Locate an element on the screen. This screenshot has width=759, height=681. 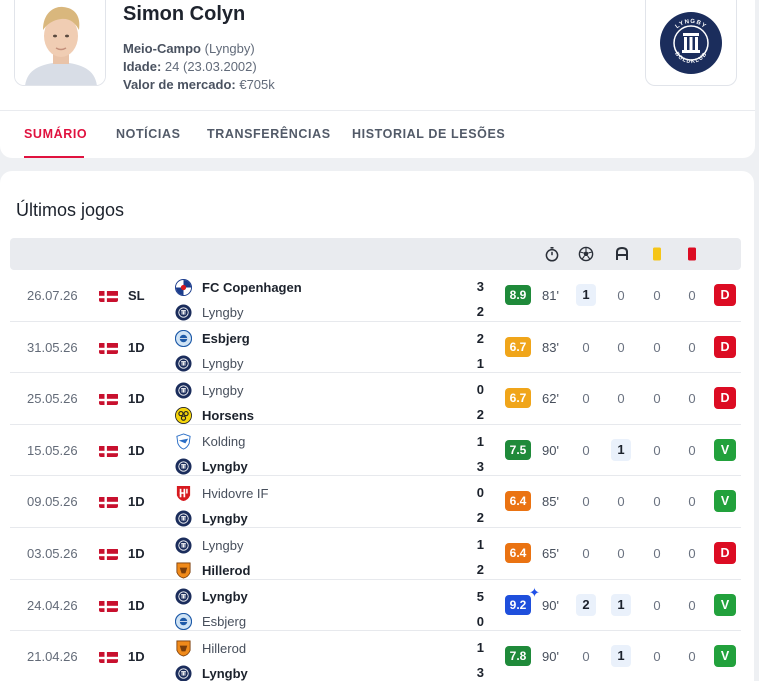
away-team: Hillerod is located at coordinates (212, 570).